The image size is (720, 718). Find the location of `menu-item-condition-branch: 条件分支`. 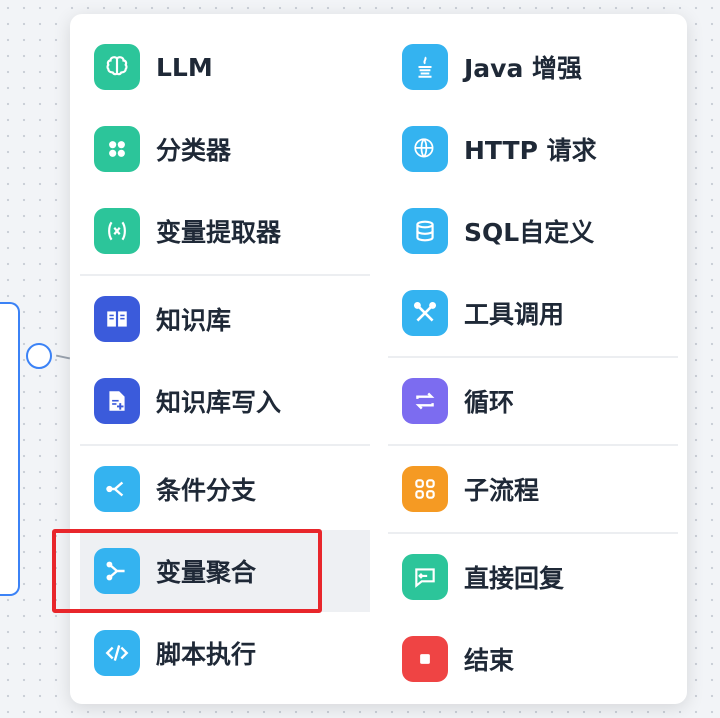

menu-item-condition-branch: 条件分支 is located at coordinates (225, 489).